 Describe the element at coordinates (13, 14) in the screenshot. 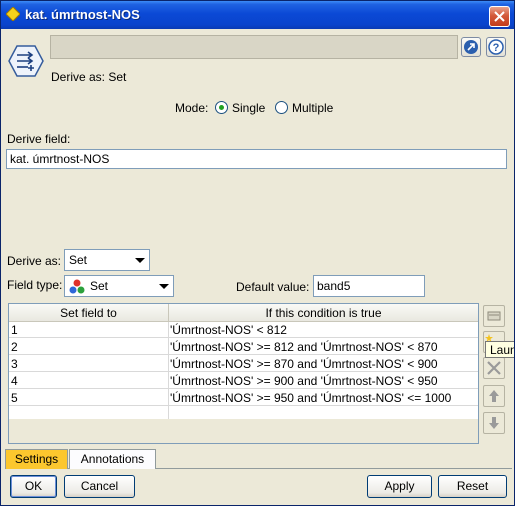

I see `diamond-node-icon` at that location.